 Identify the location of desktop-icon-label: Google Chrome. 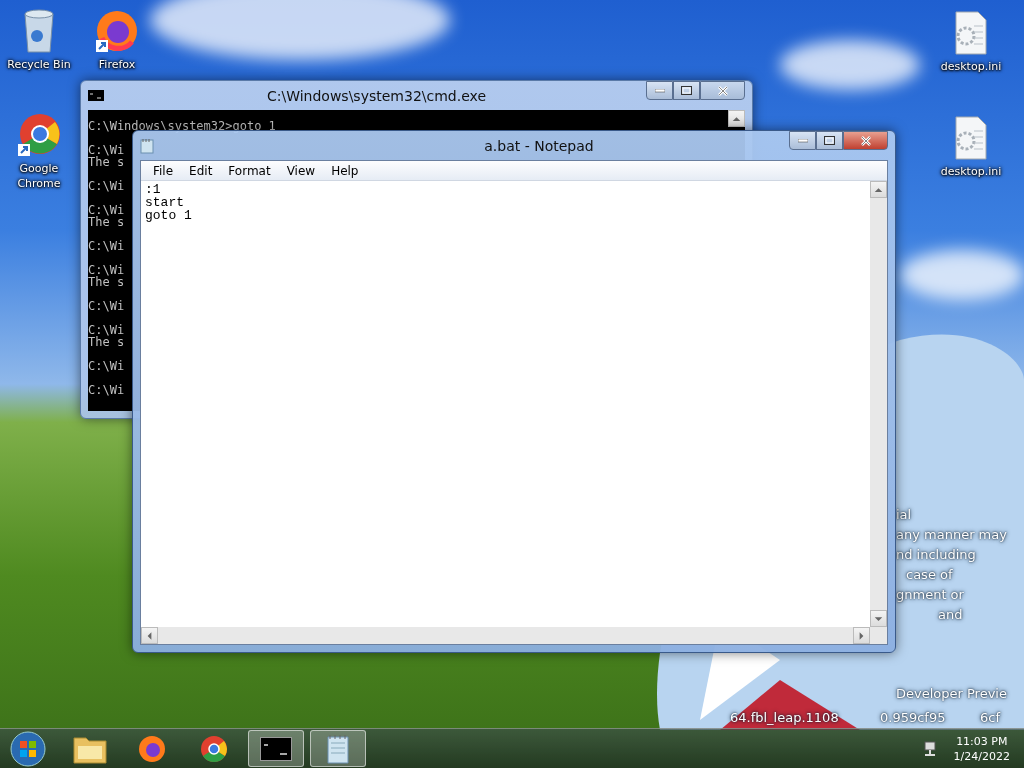
(39, 176).